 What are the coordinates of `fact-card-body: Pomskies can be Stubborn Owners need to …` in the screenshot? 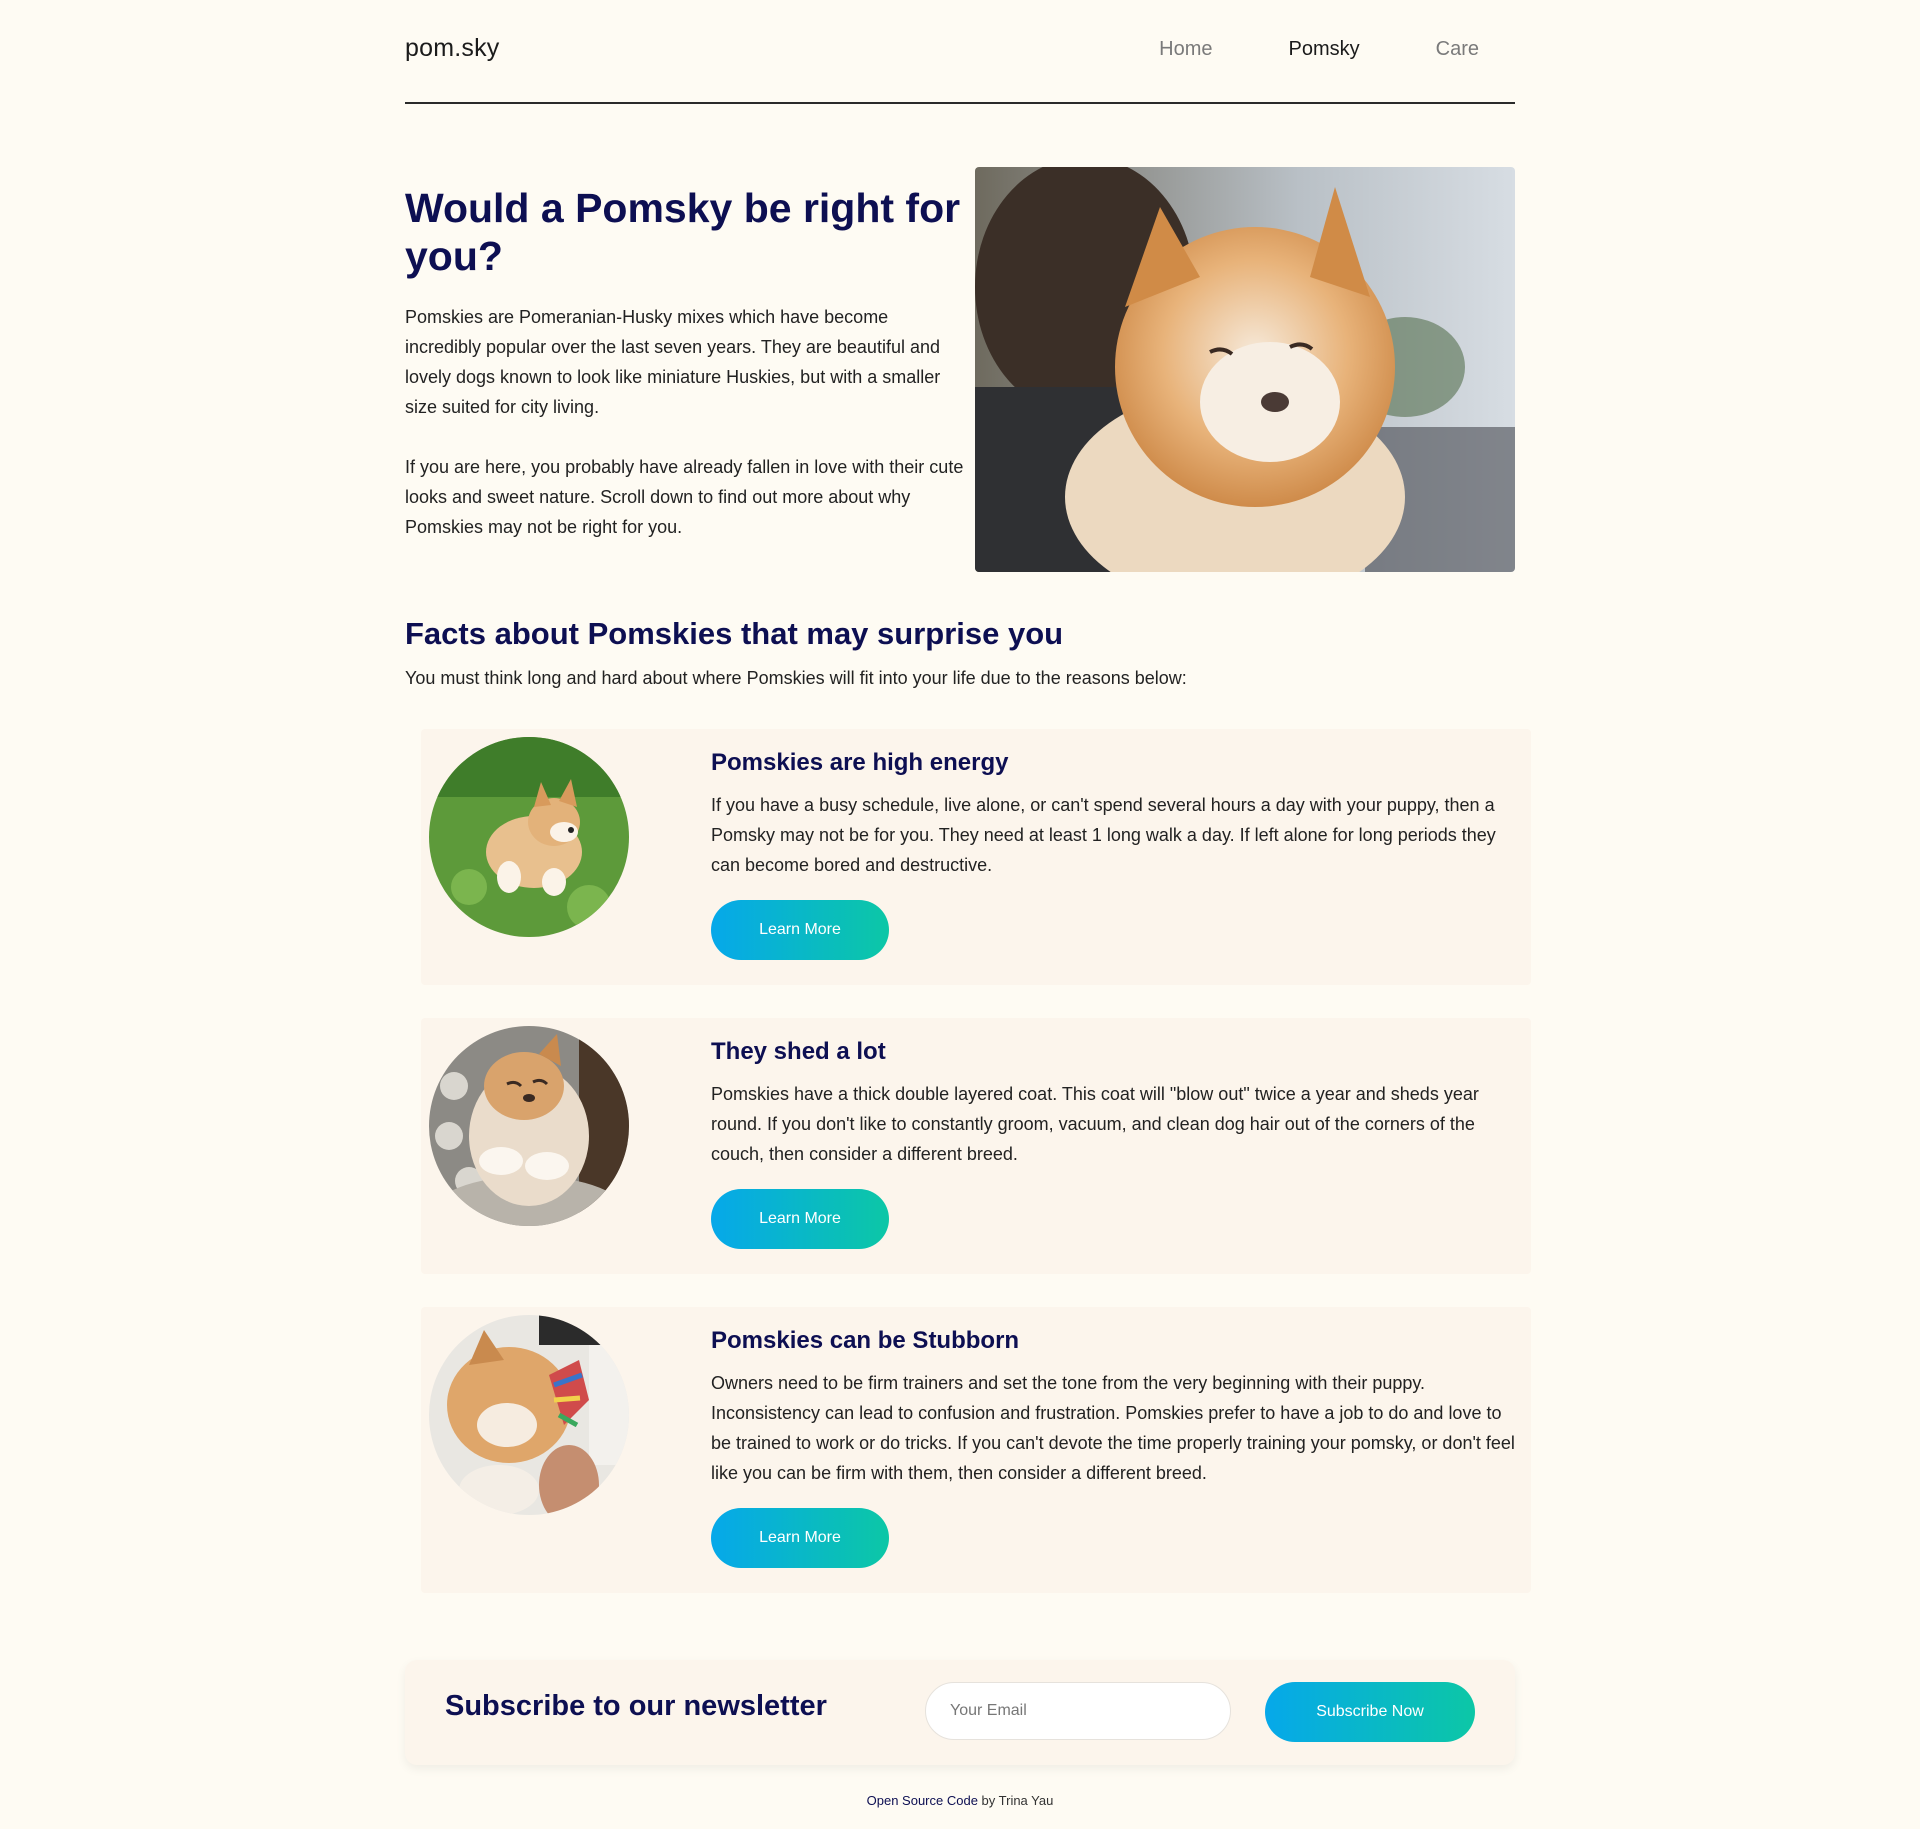 It's located at (1118, 1447).